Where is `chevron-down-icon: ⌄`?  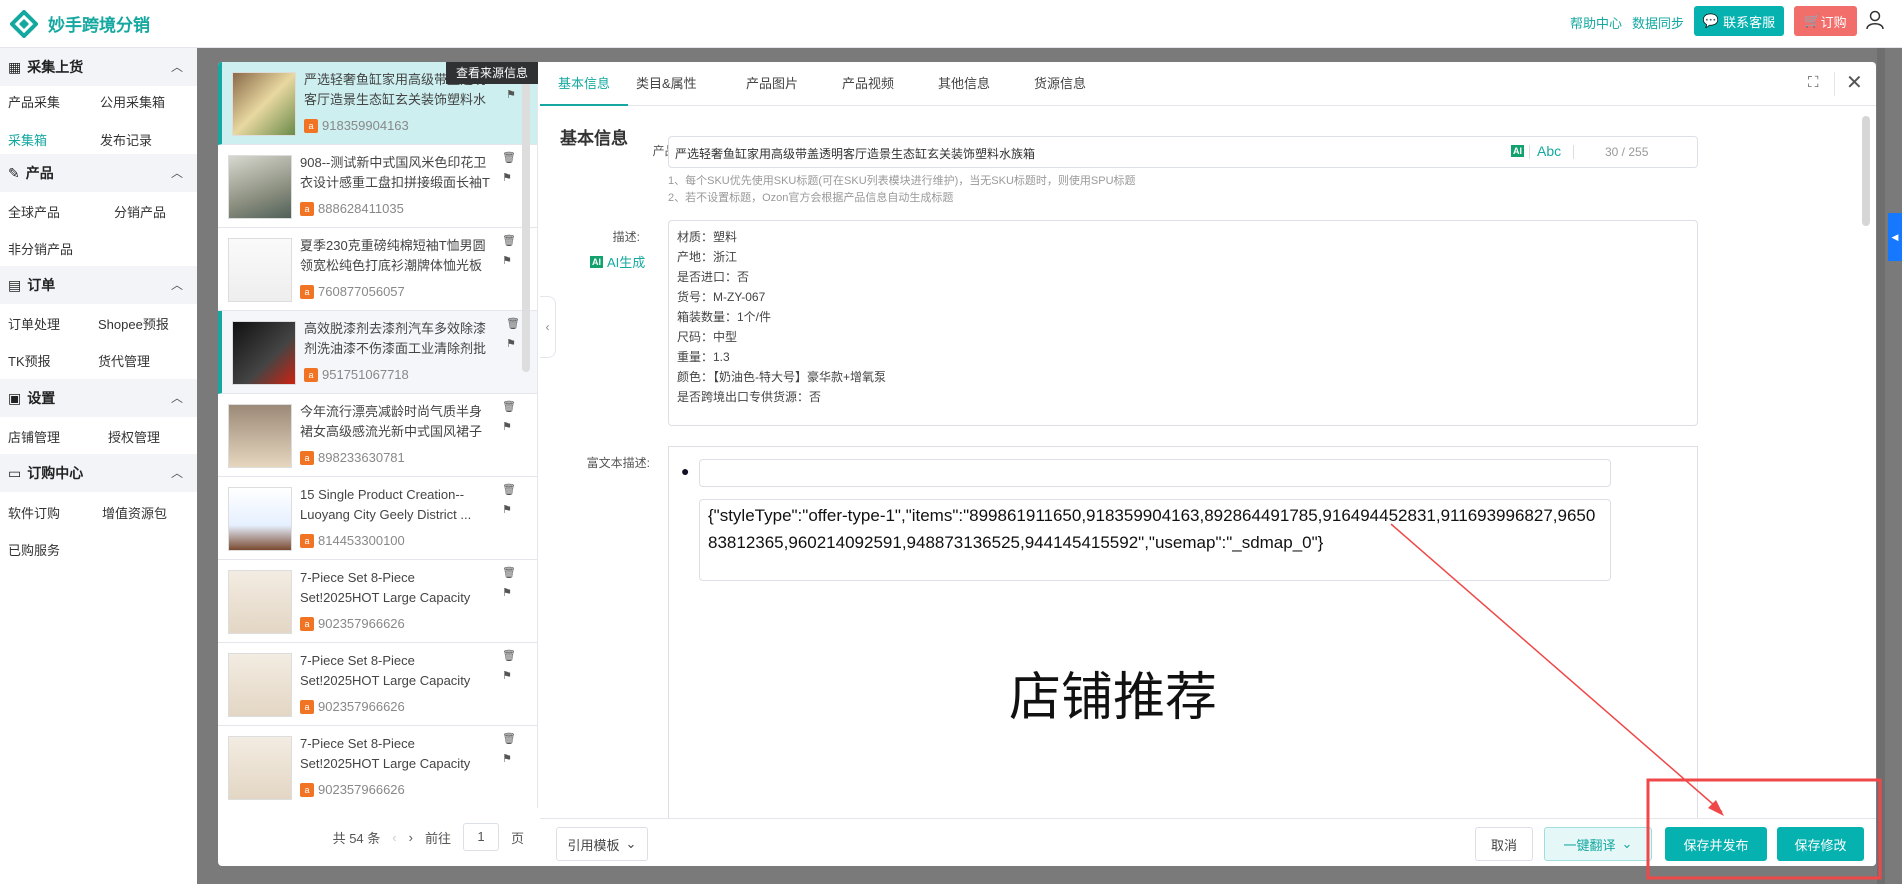
chevron-down-icon: ⌄ is located at coordinates (1627, 843).